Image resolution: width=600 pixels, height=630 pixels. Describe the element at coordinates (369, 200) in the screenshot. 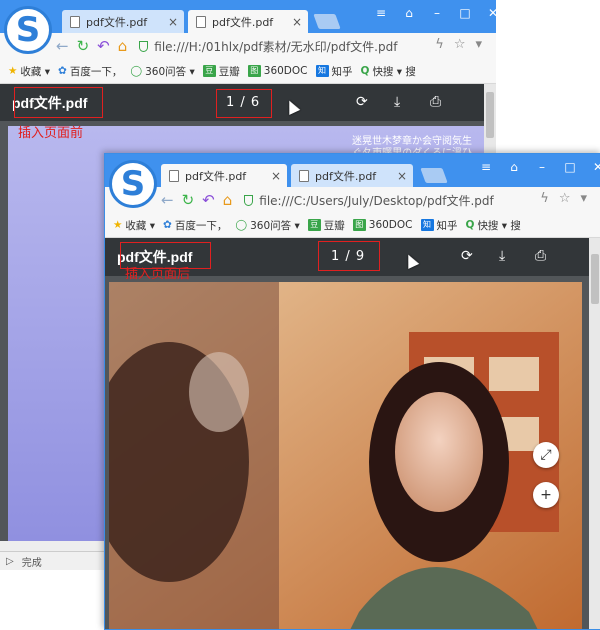

I see `url-field: file:///C:/Users/July/Desktop/pdf文件.pdf` at that location.